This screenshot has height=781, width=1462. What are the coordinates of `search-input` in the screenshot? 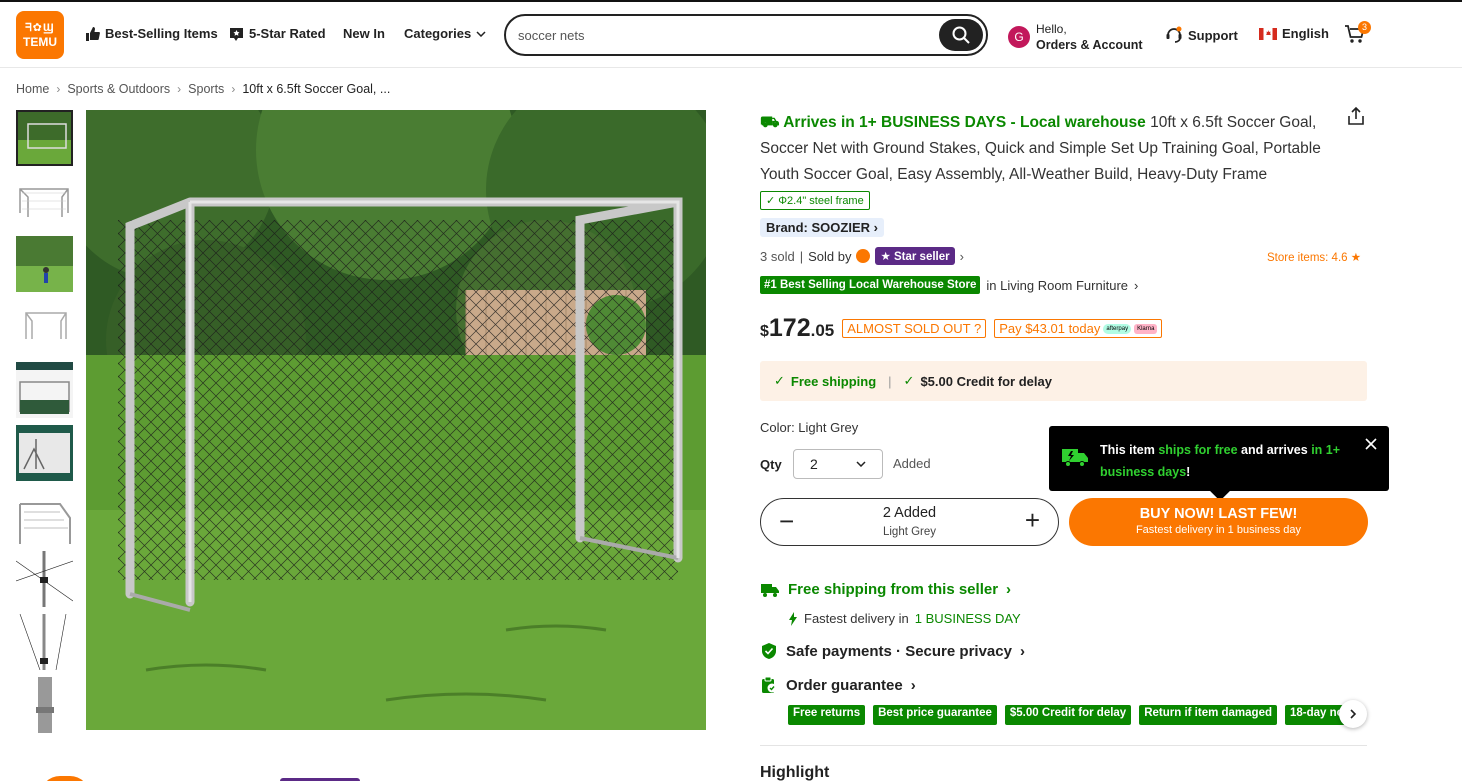 It's located at (718, 35).